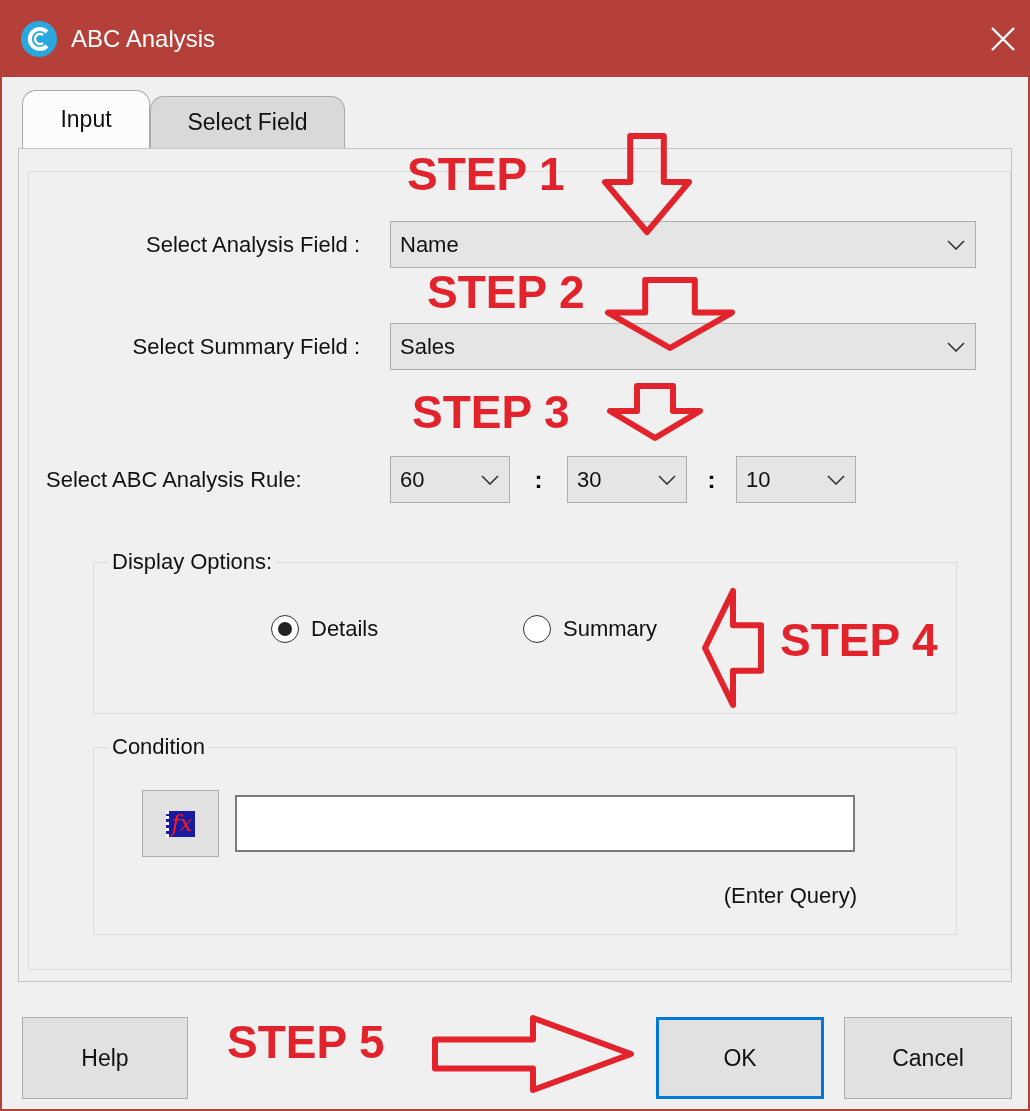  What do you see at coordinates (39, 38) in the screenshot?
I see `app-logo-icon` at bounding box center [39, 38].